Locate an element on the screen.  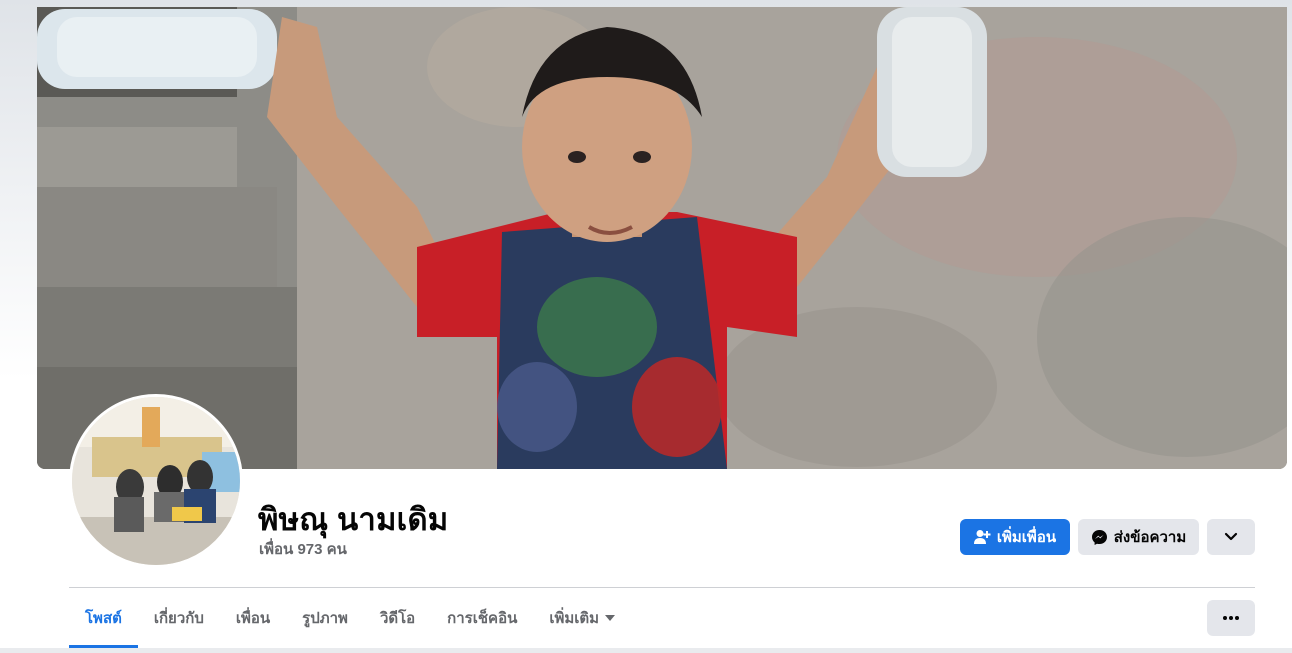
tab-about-label: เกี่ยวกับ is located at coordinates (178, 618).